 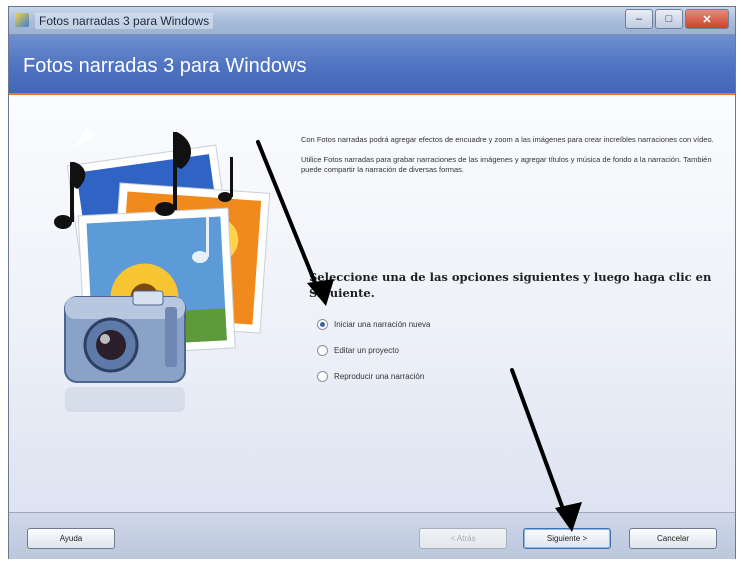 I want to click on app-icon, so click(x=22, y=20).